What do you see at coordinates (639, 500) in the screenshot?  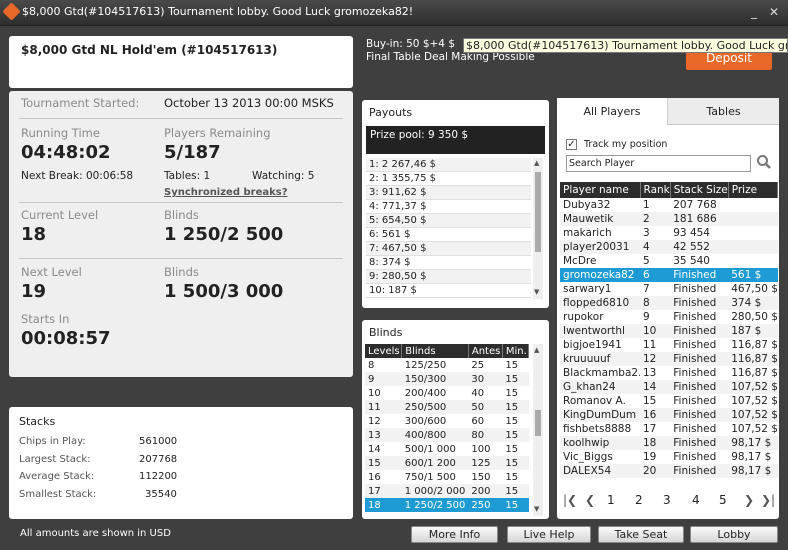 I see `page-link: 2` at bounding box center [639, 500].